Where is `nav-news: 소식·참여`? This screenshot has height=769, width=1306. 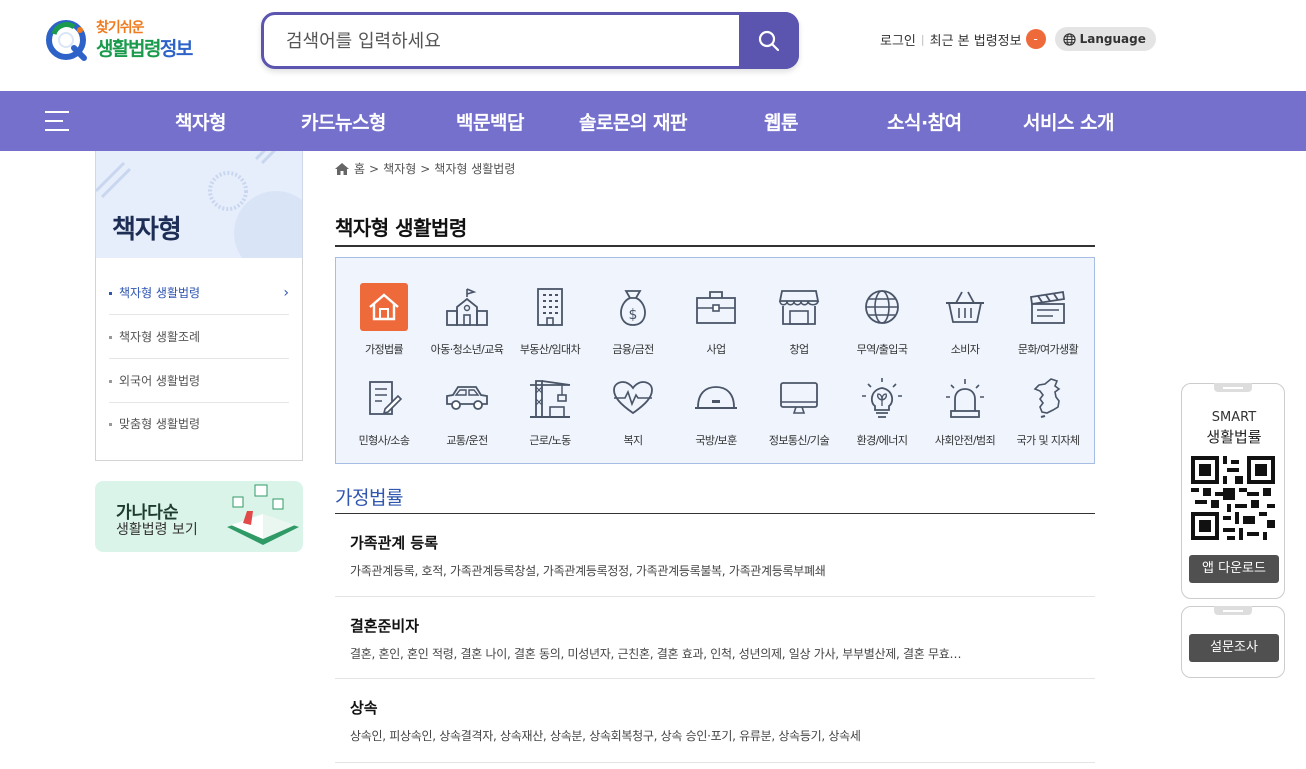
nav-news: 소식·참여 is located at coordinates (924, 121).